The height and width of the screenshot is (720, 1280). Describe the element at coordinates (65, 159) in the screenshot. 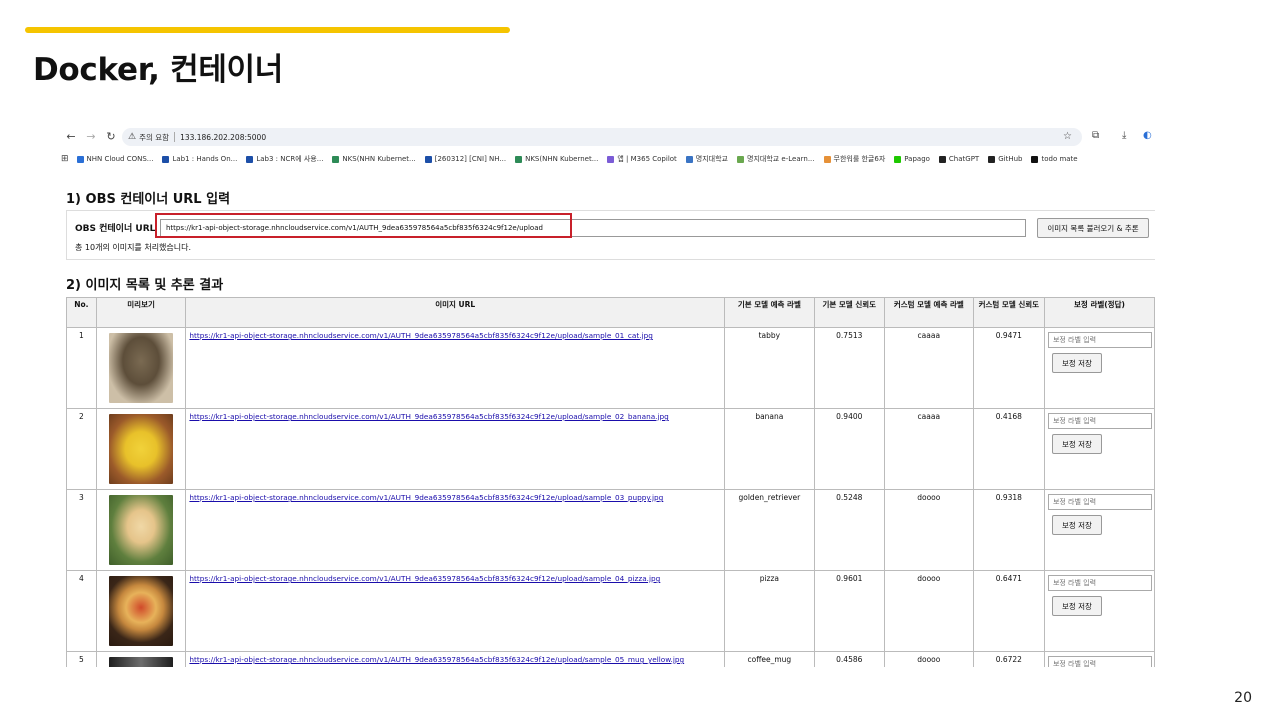

I see `apps-grid-icon: ⊞` at that location.